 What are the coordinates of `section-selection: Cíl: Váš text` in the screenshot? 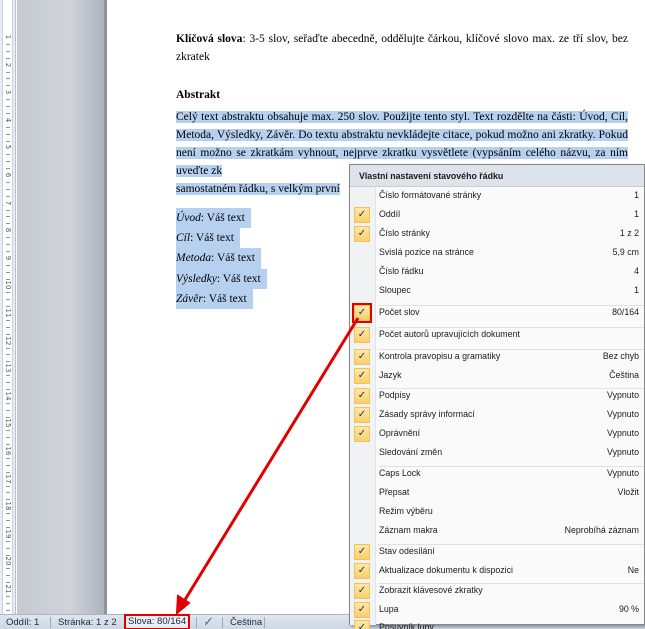 It's located at (208, 238).